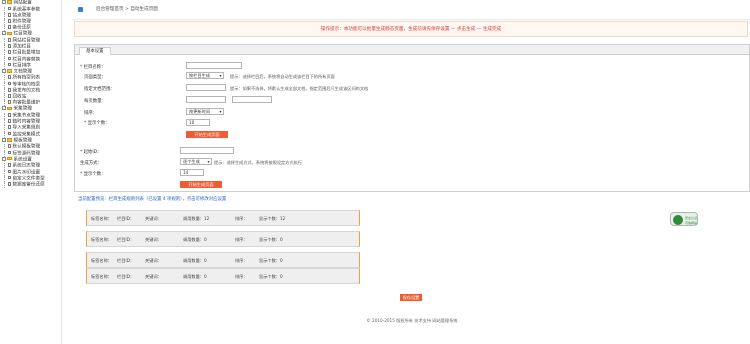  What do you see at coordinates (19, 97) in the screenshot?
I see `sidebar-item-label: 回收站` at bounding box center [19, 97].